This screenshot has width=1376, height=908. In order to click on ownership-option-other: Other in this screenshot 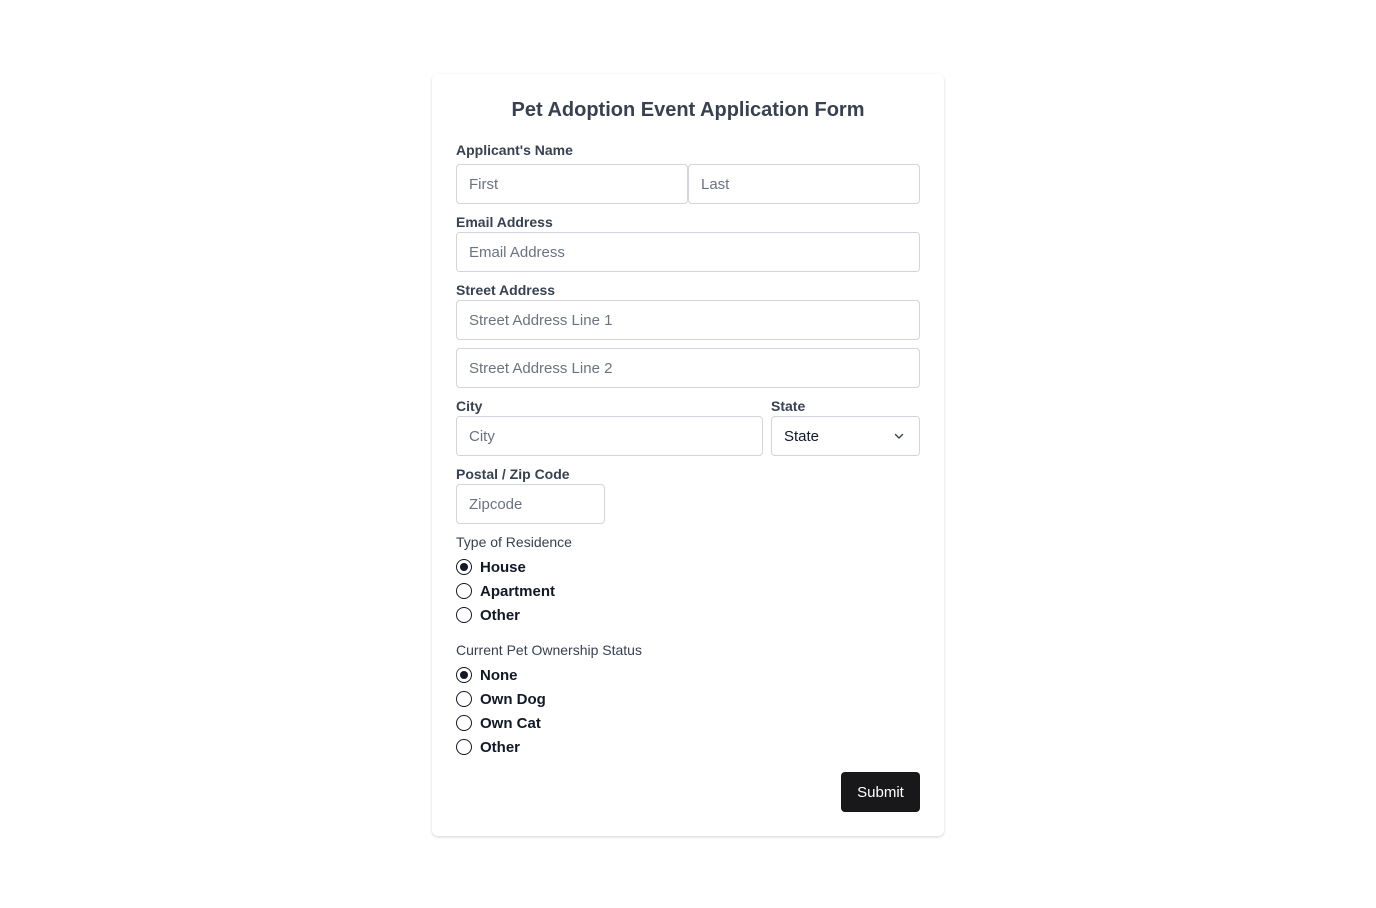, I will do `click(488, 747)`.